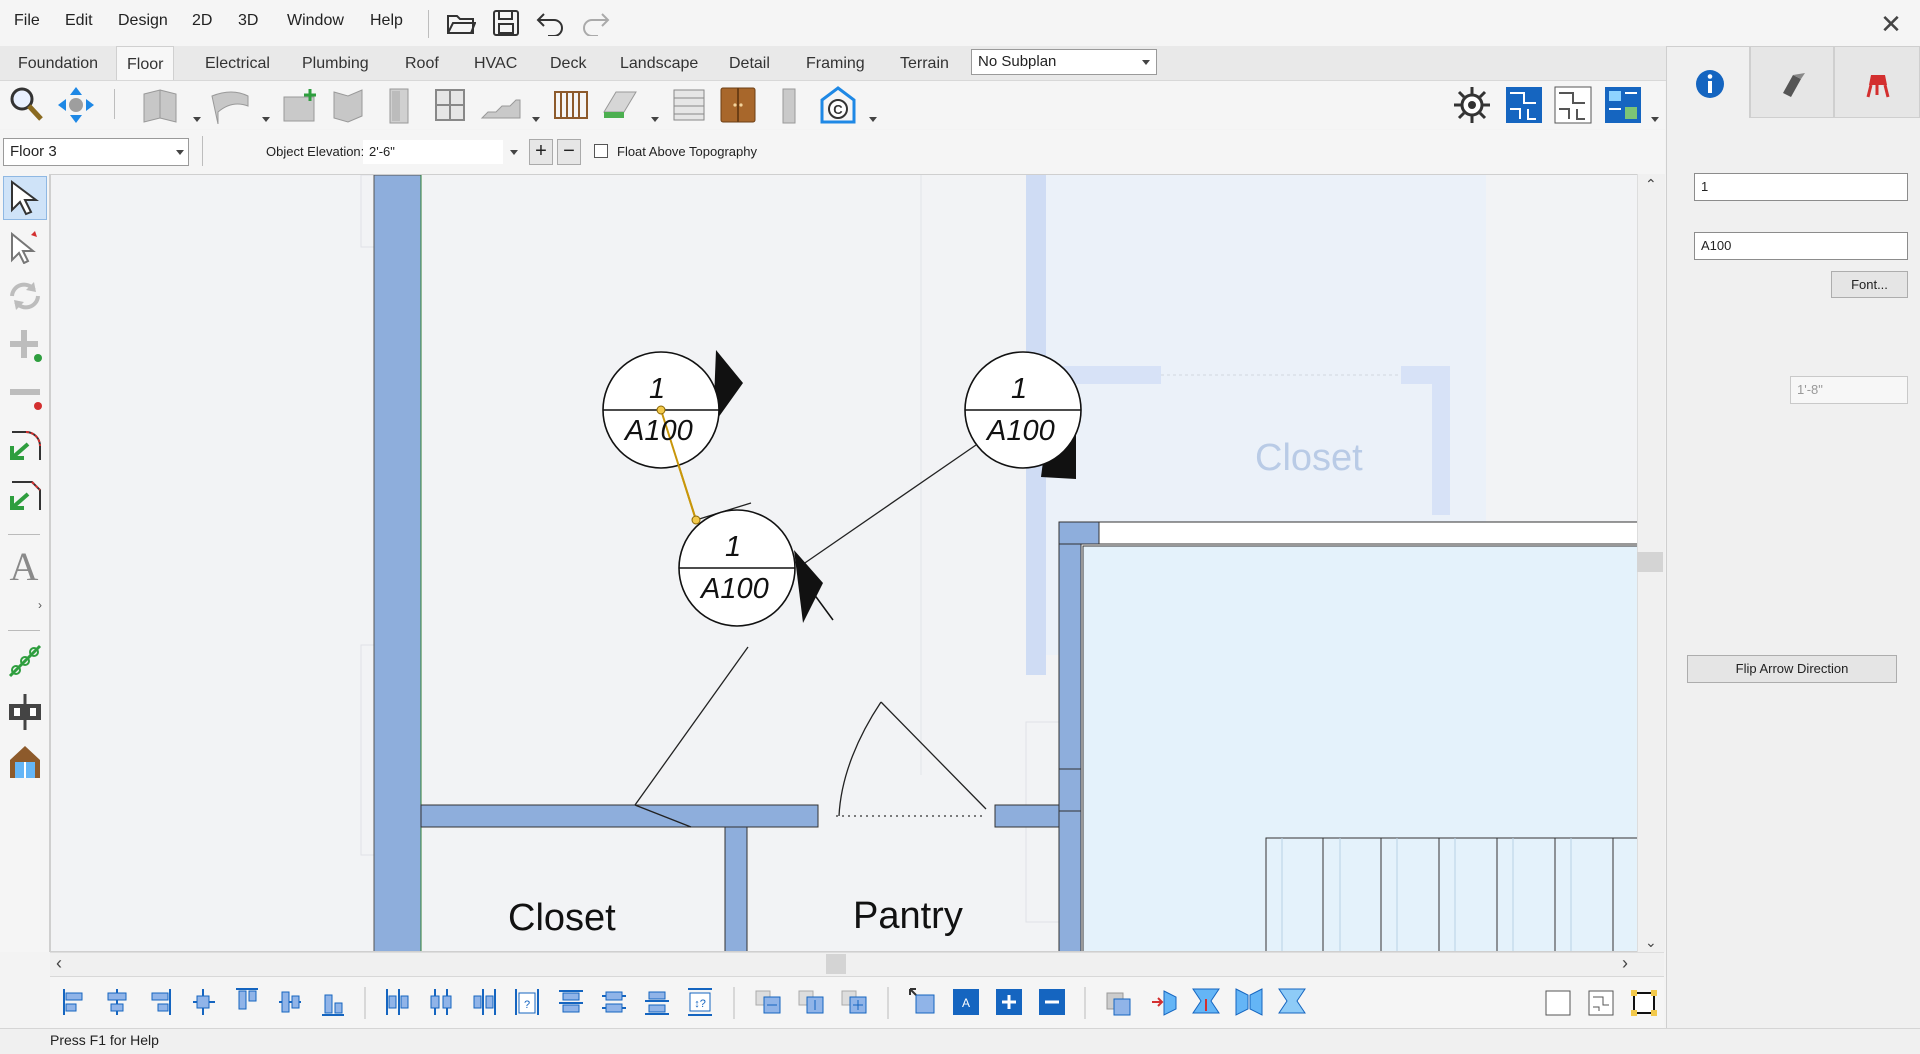  Describe the element at coordinates (571, 105) in the screenshot. I see `railing-icon` at that location.